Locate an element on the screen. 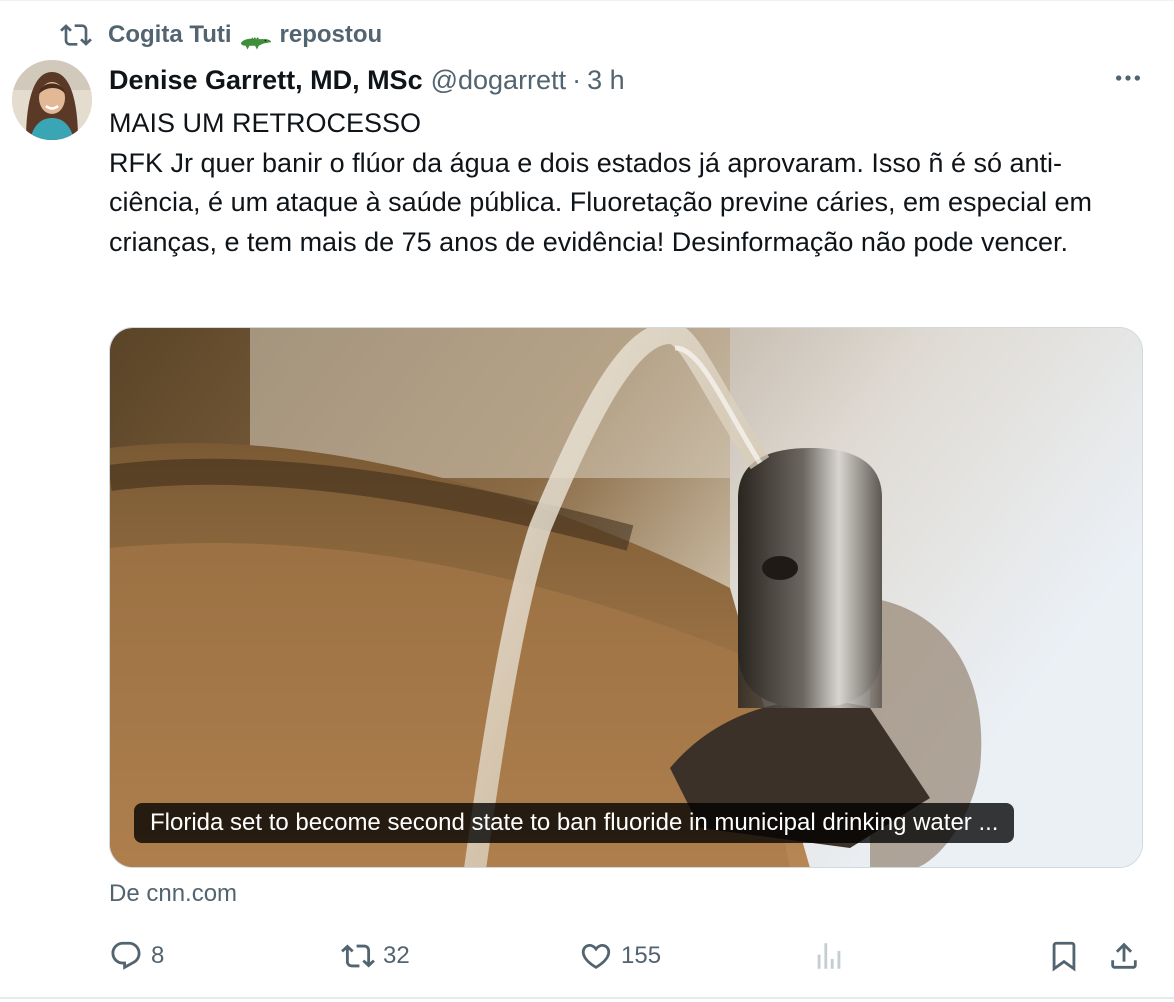 Image resolution: width=1174 pixels, height=1002 pixels. repost-label: repostou is located at coordinates (331, 34).